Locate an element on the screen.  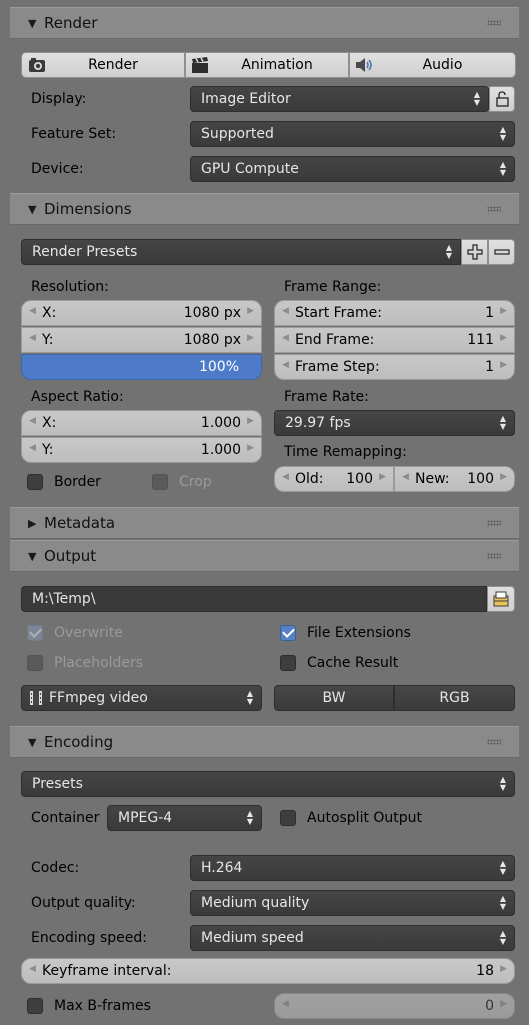
speaker-icon is located at coordinates (364, 65).